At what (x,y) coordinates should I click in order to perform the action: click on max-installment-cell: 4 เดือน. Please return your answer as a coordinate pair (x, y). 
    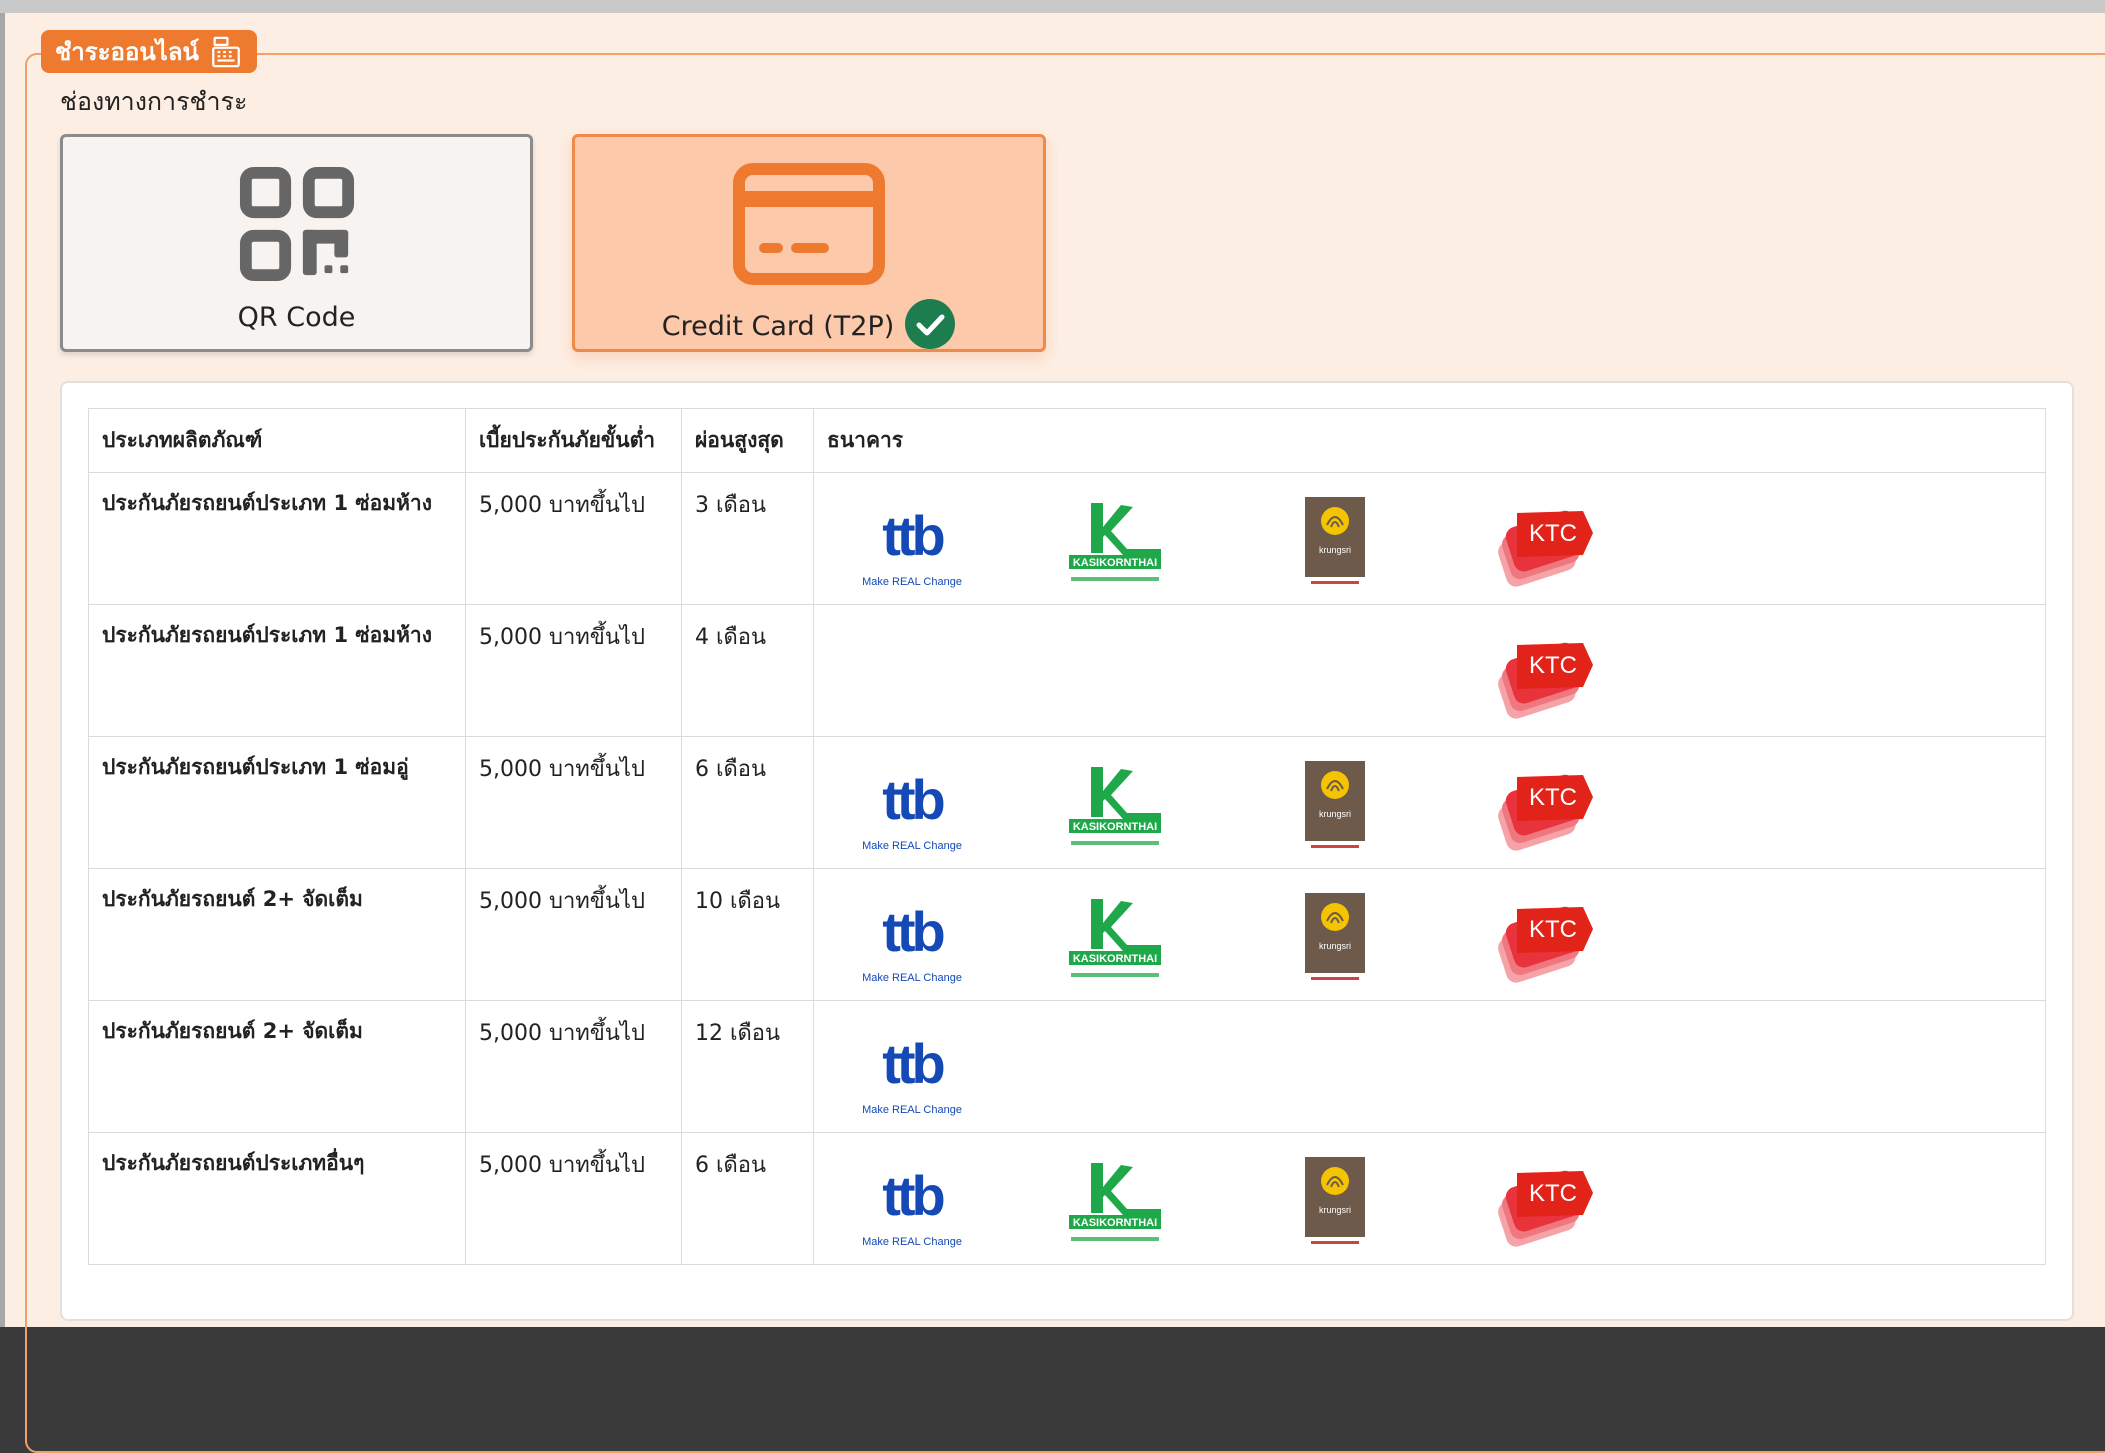
    Looking at the image, I should click on (747, 670).